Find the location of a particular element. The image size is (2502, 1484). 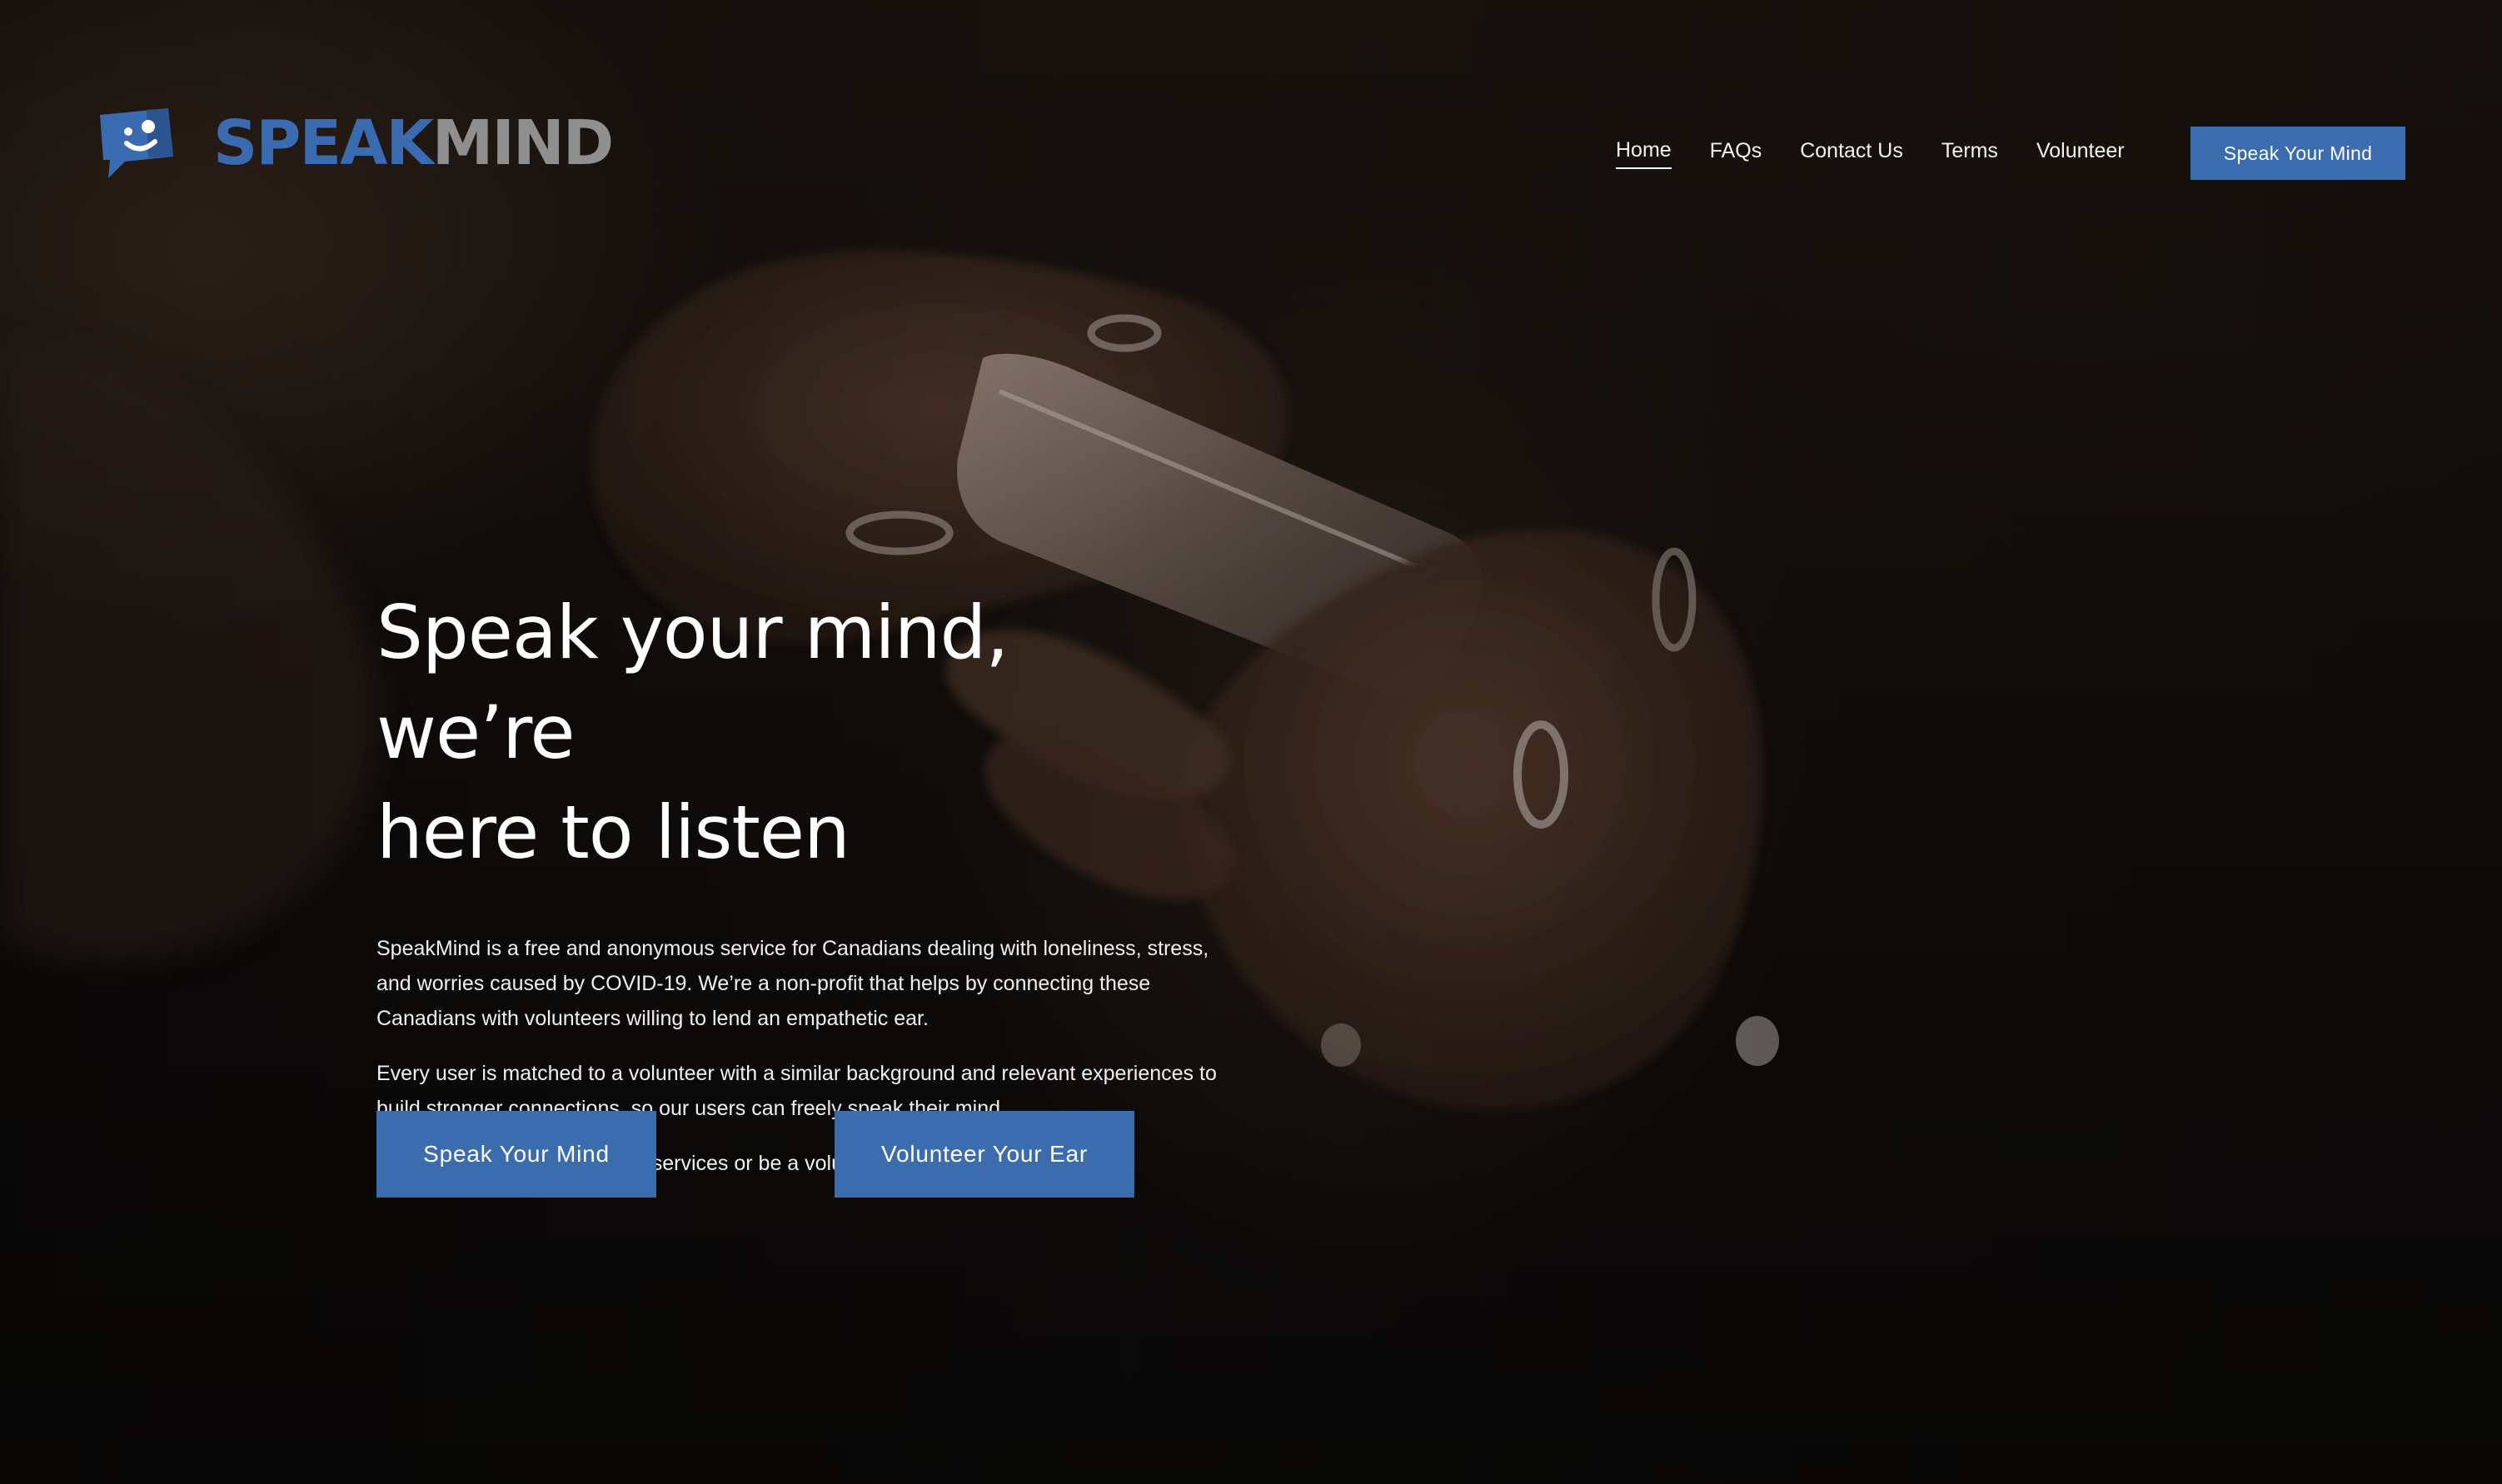

volunteer-your-ear-button: Volunteer Your Ear is located at coordinates (984, 1154).